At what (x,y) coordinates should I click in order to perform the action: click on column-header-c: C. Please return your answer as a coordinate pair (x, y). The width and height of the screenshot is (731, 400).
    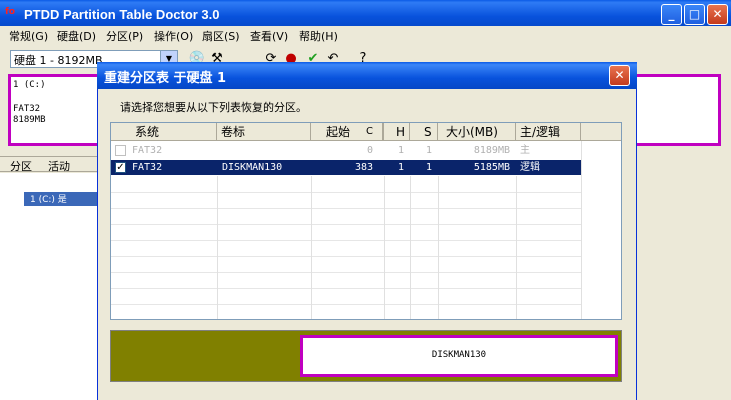
    Looking at the image, I should click on (369, 132).